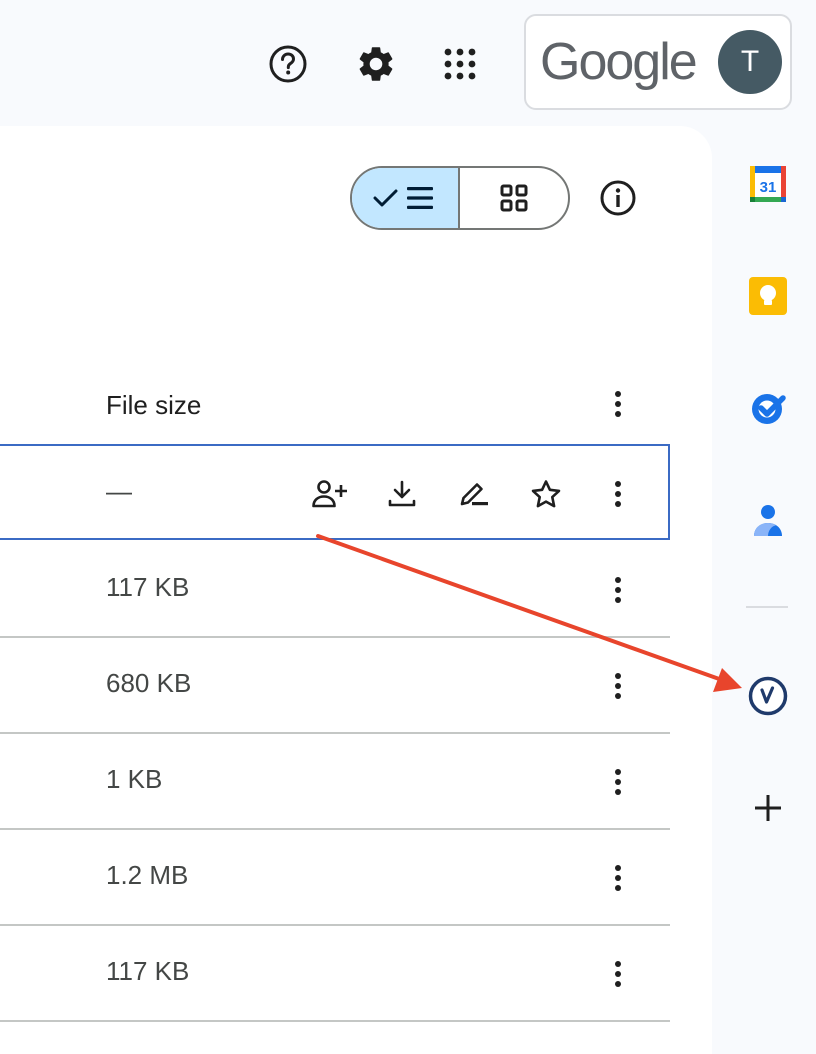  Describe the element at coordinates (153, 405) in the screenshot. I see `column-header-file-size: File size` at that location.